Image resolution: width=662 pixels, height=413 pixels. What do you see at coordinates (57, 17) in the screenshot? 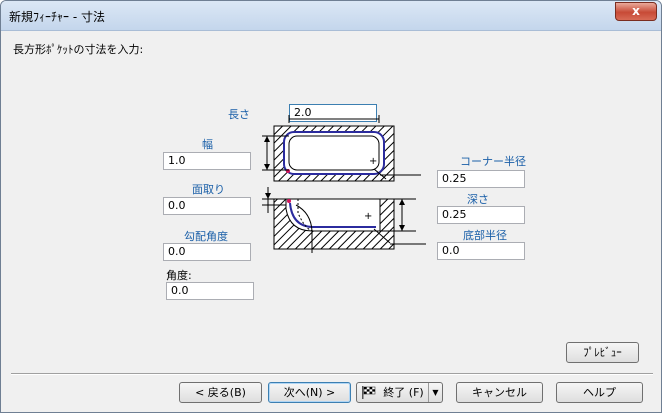
I see `window-title: 新規ﾌｨｰﾁｬｰ - 寸法` at bounding box center [57, 17].